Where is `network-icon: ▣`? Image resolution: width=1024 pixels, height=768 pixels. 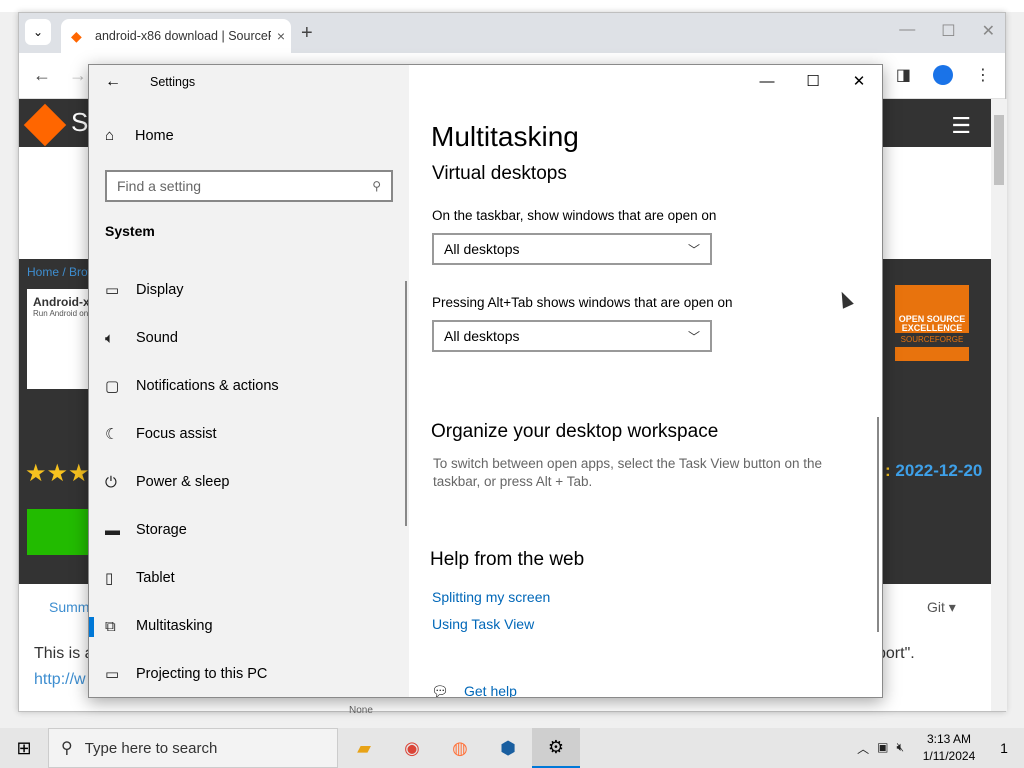 network-icon: ▣ is located at coordinates (882, 748).